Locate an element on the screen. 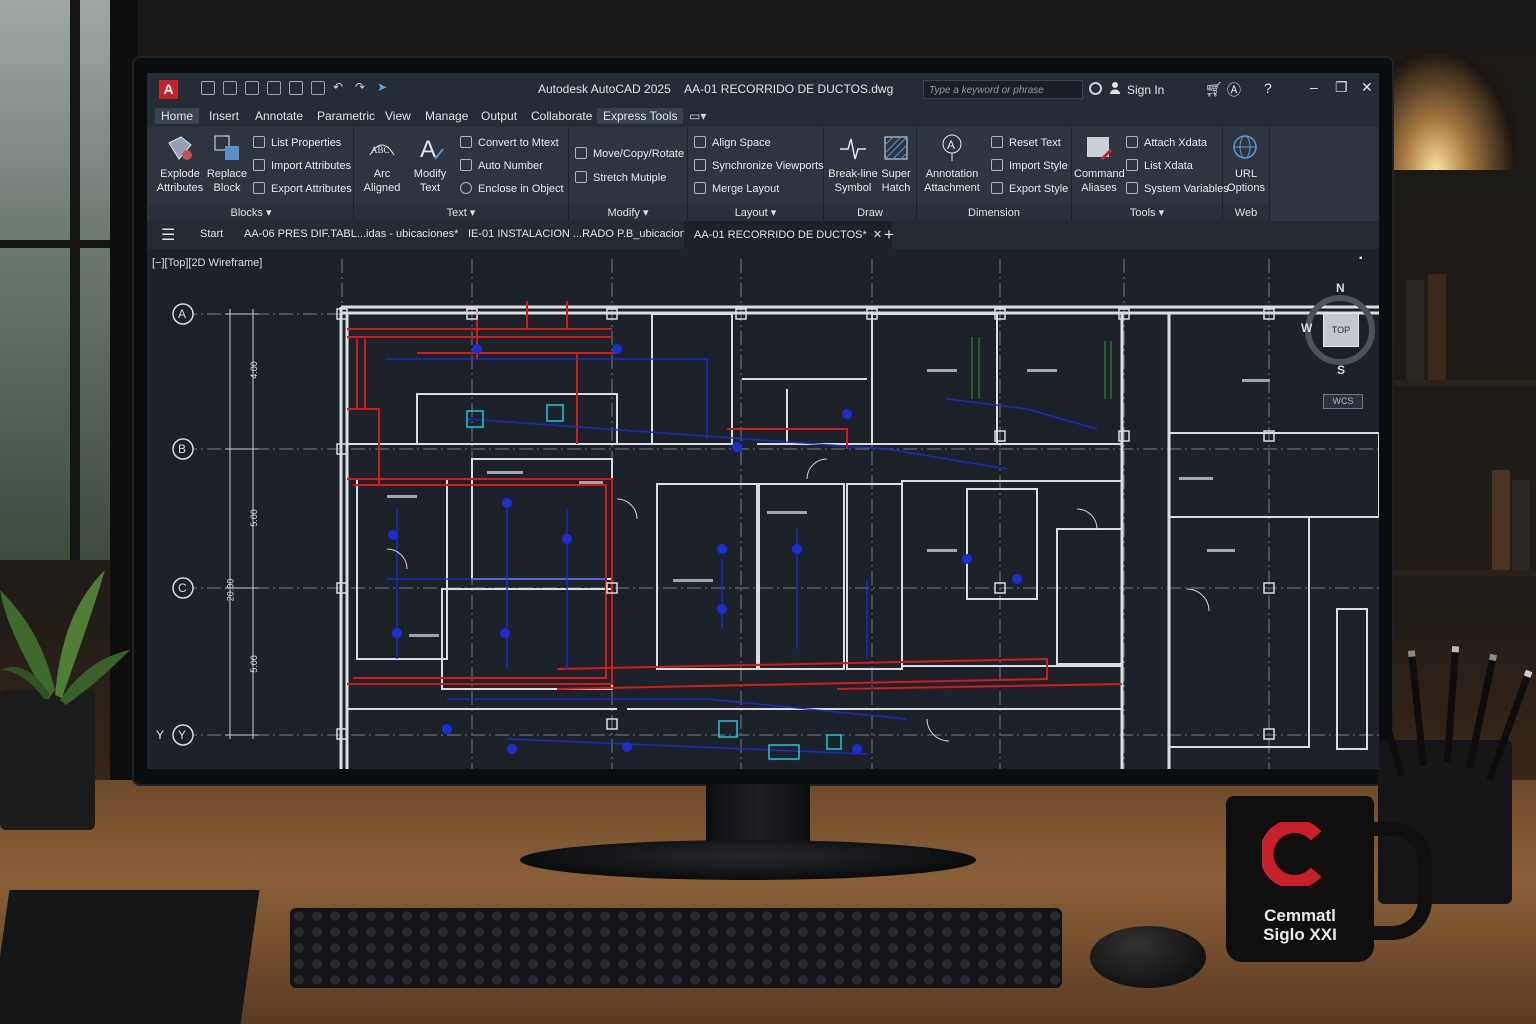 The height and width of the screenshot is (1024, 1536). autodesk-a360-icon: Ⓐ is located at coordinates (1234, 90).